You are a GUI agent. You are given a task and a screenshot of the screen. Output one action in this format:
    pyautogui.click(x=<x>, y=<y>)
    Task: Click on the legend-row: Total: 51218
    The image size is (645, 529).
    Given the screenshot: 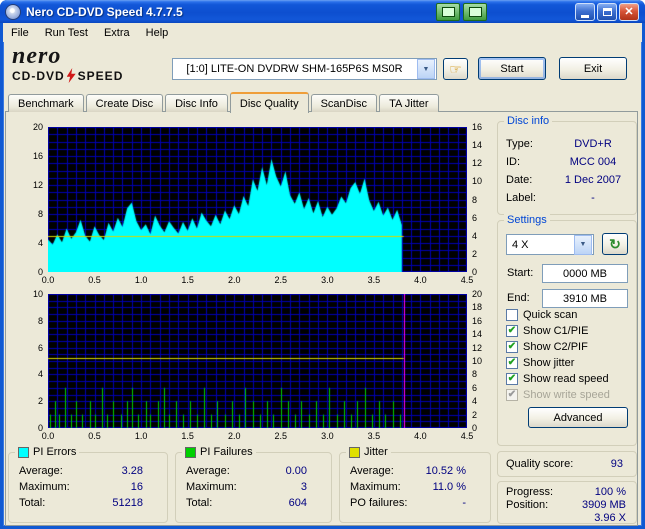 What is the action you would take?
    pyautogui.click(x=88, y=503)
    